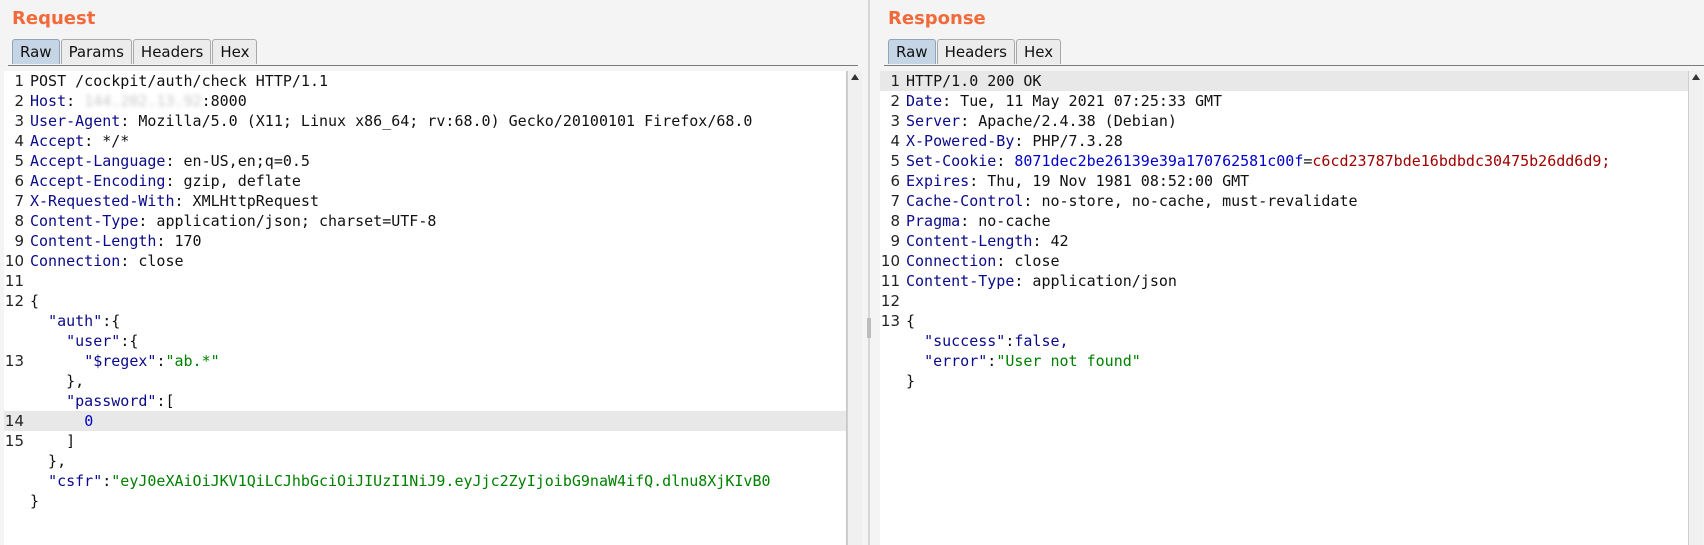  I want to click on request-tab-raw: Raw, so click(36, 51).